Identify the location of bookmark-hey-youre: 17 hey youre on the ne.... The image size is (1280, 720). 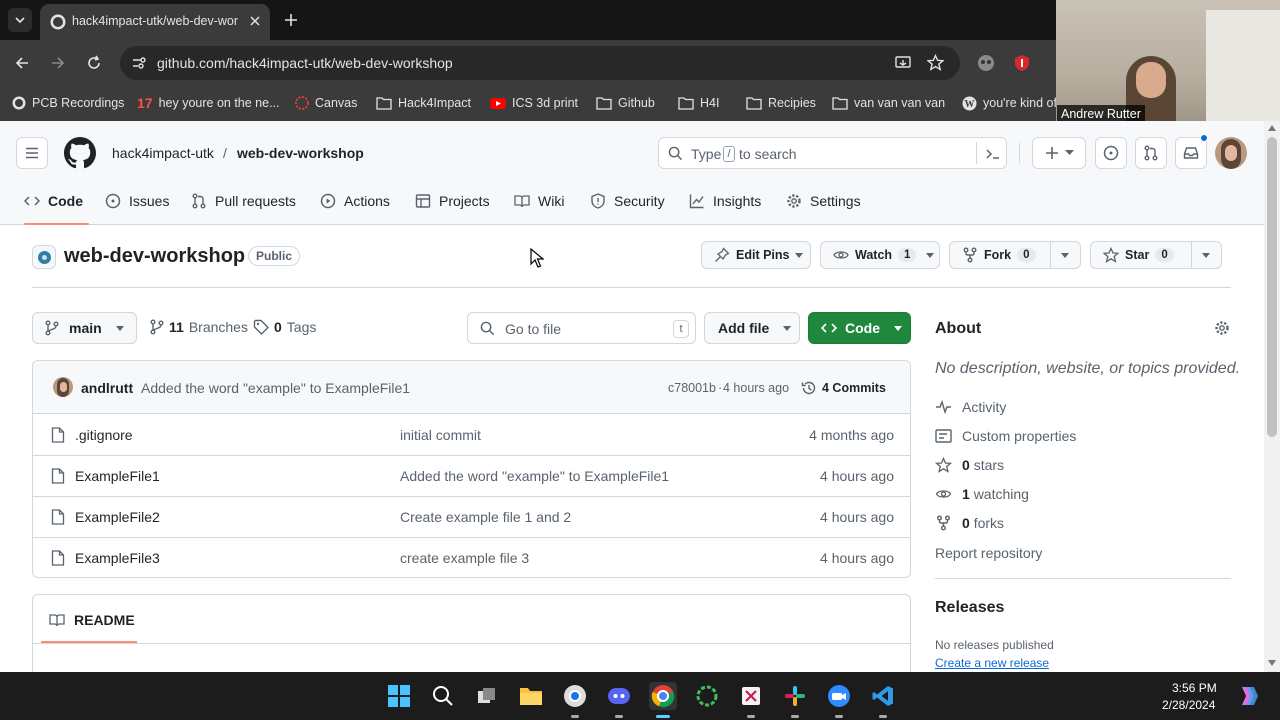
(208, 103).